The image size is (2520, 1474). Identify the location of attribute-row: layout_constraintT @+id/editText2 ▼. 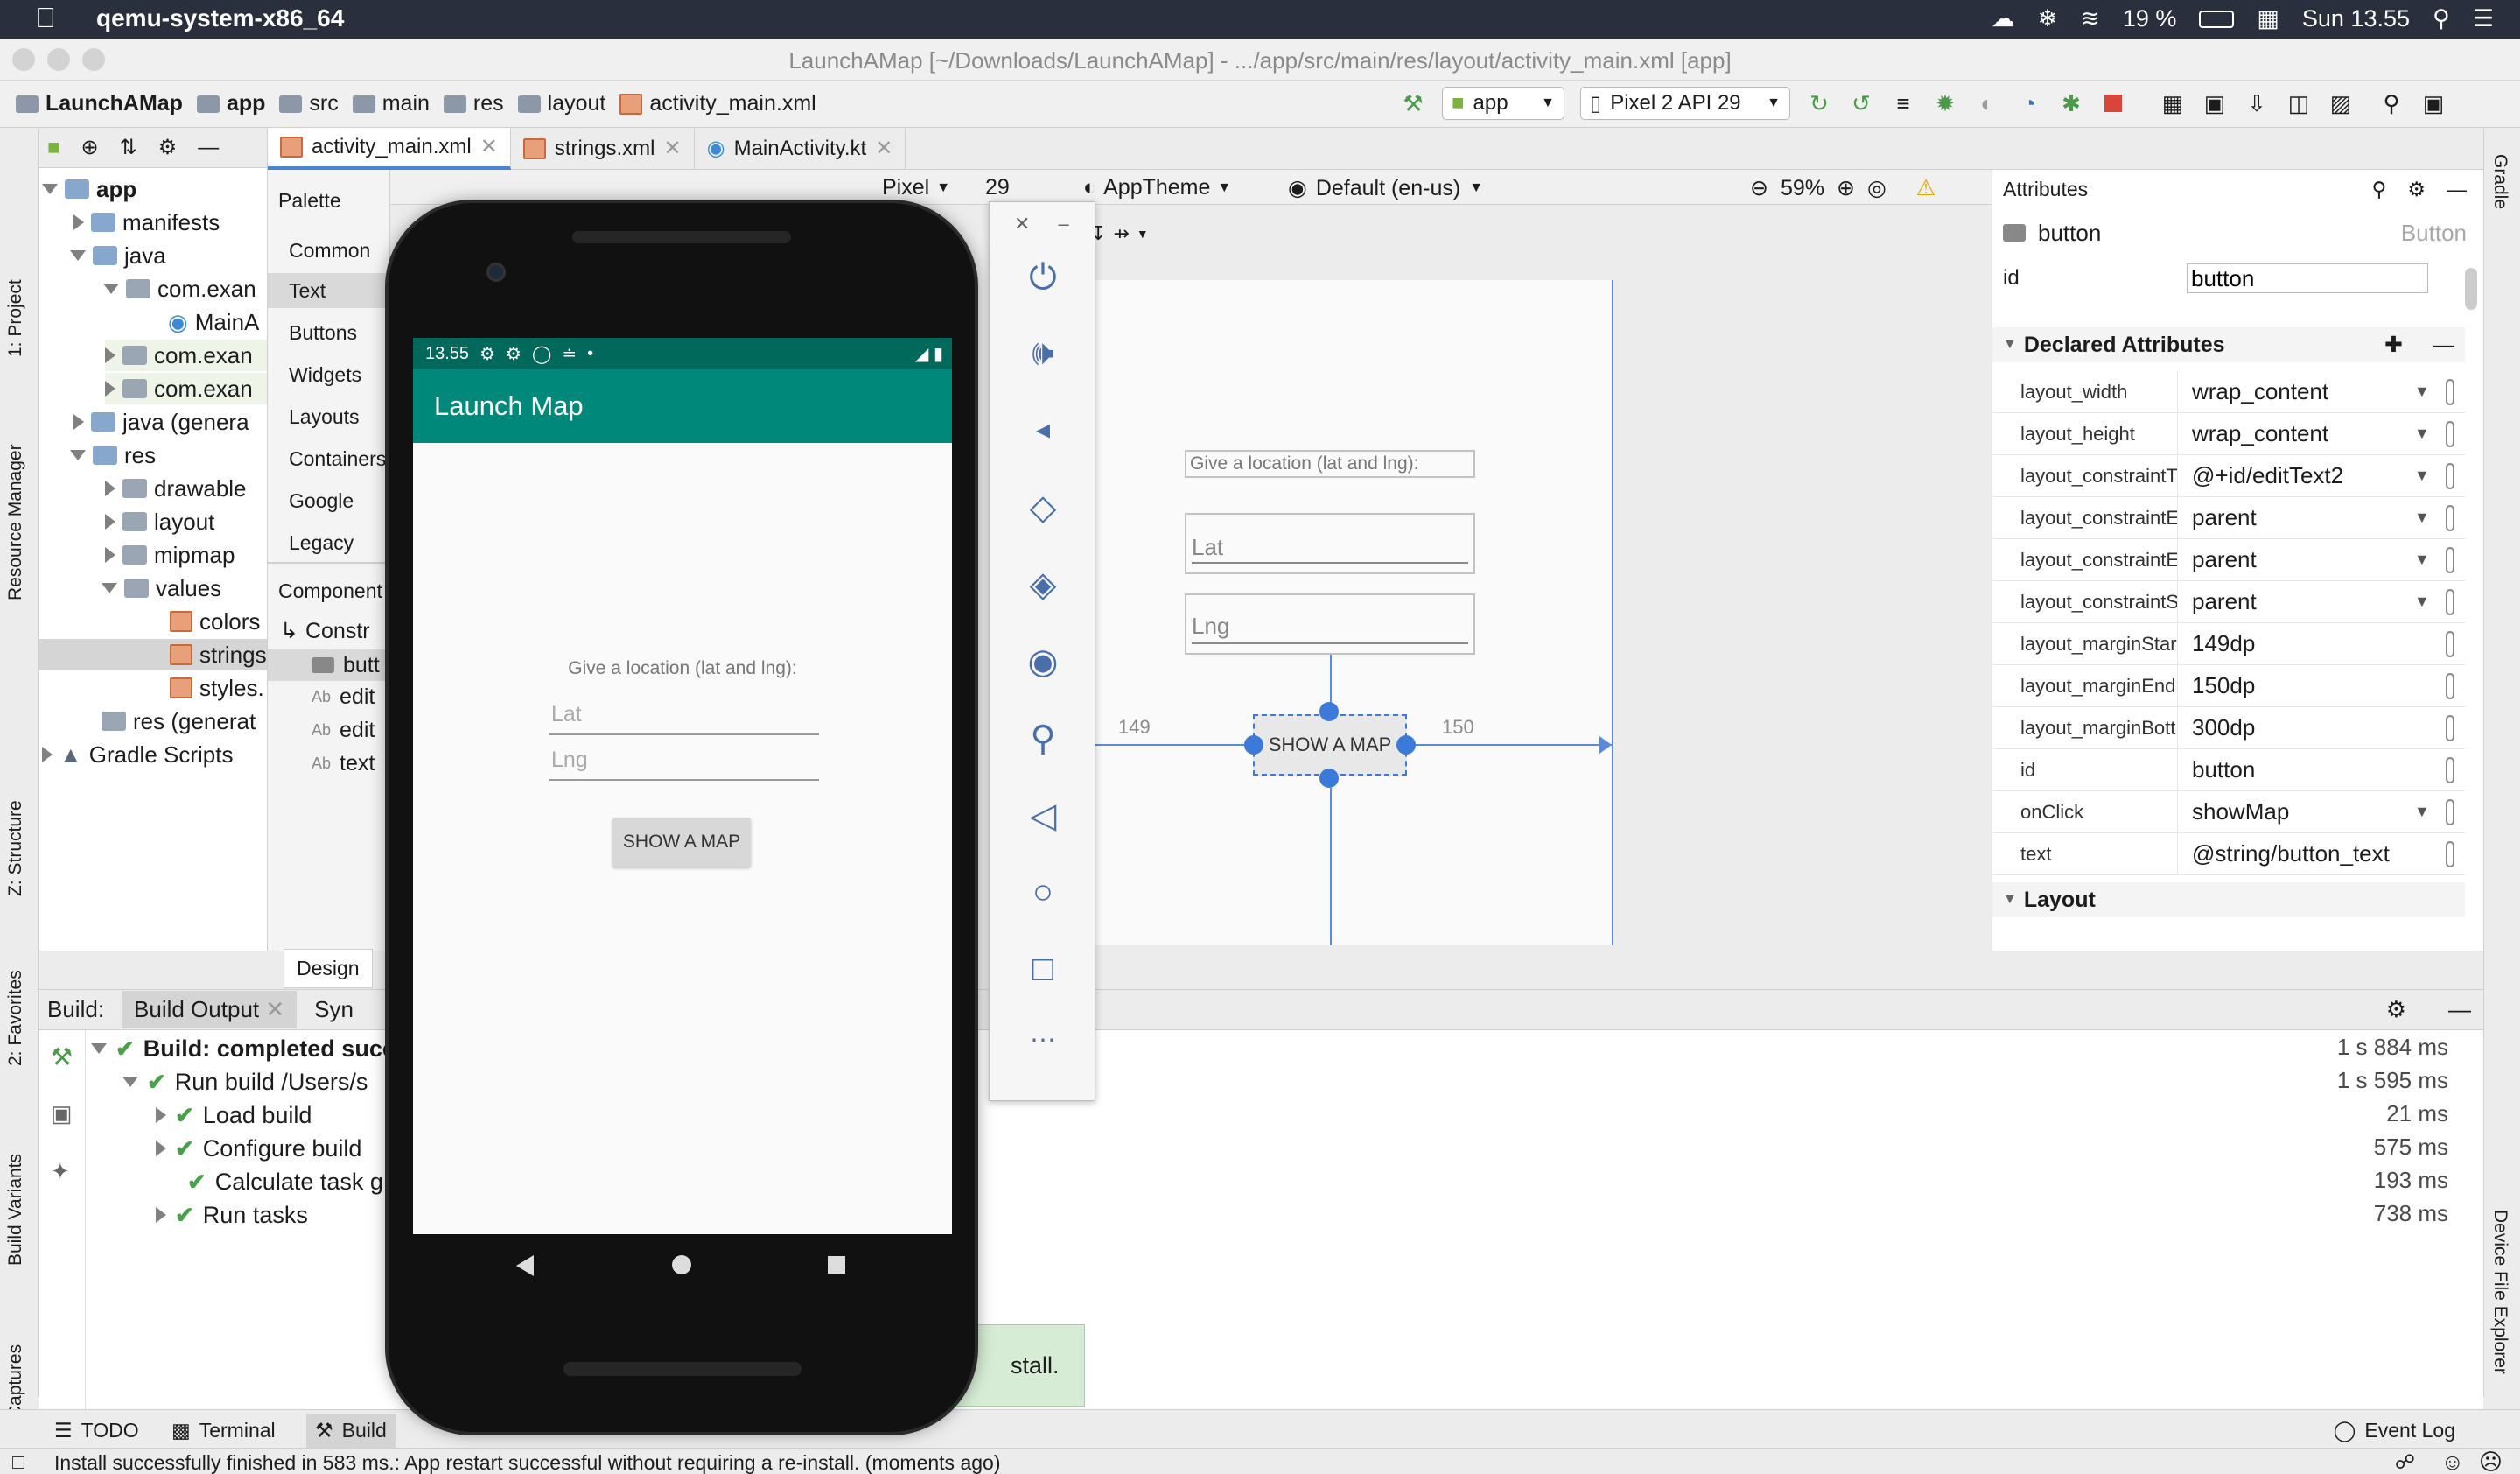
(2228, 475).